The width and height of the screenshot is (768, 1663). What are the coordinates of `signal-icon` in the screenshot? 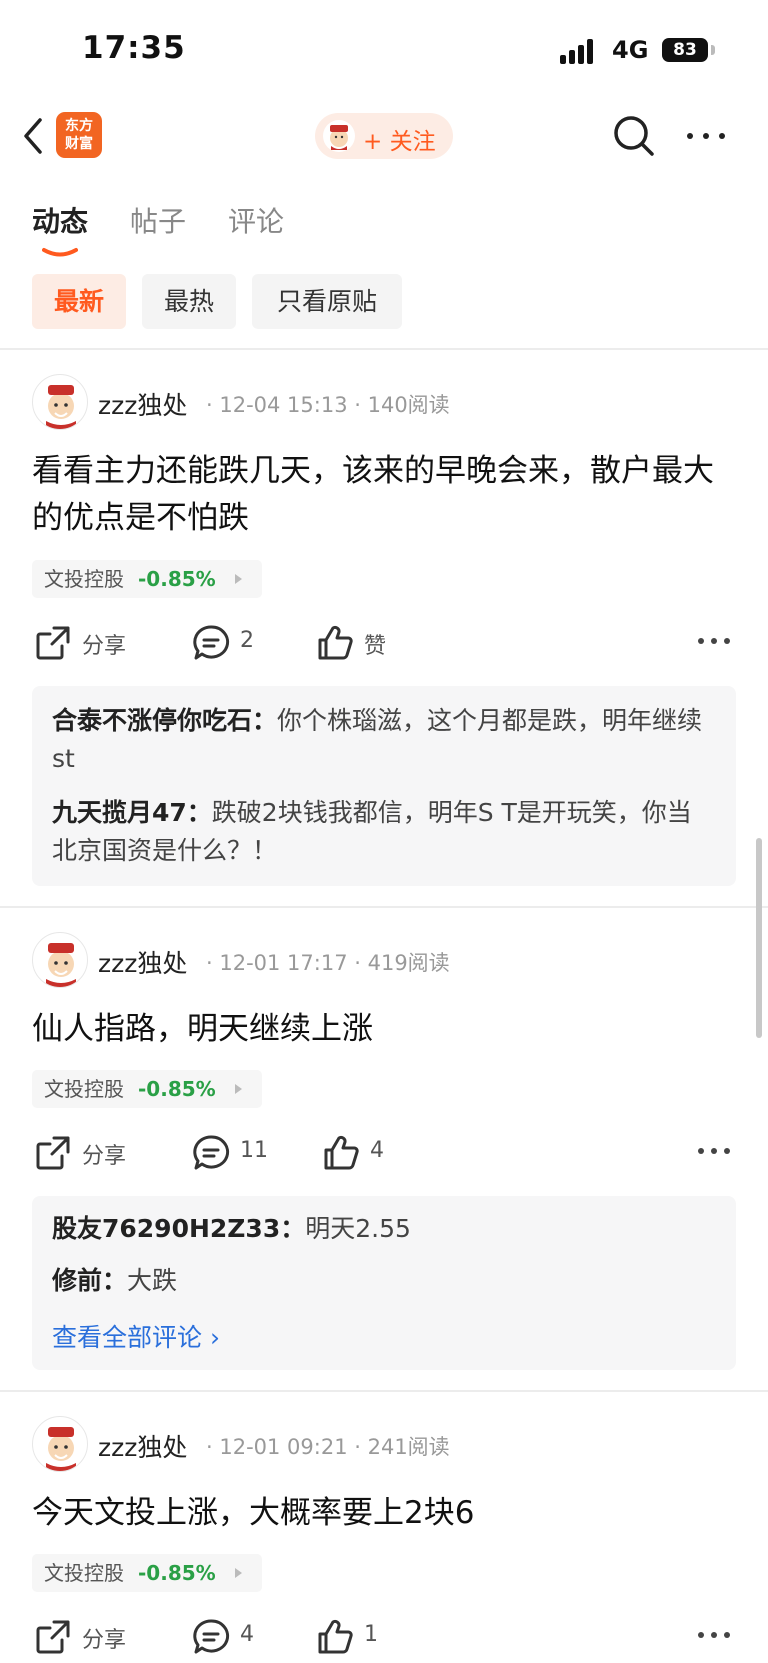 It's located at (580, 51).